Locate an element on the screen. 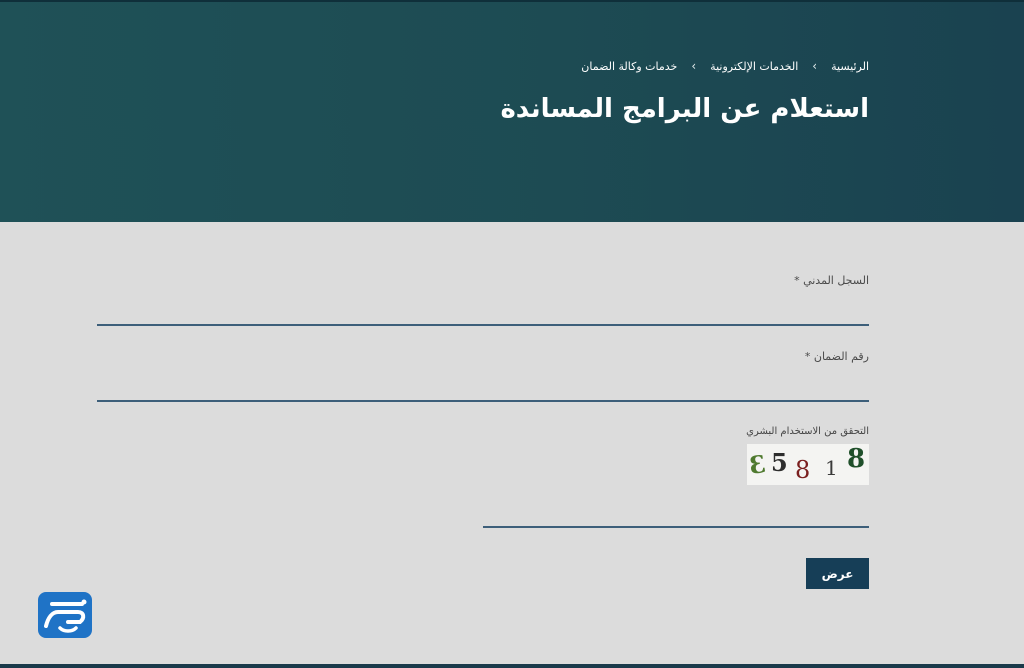 This screenshot has width=1024, height=668. breadcrumb-home-link: الرئيسية is located at coordinates (850, 66).